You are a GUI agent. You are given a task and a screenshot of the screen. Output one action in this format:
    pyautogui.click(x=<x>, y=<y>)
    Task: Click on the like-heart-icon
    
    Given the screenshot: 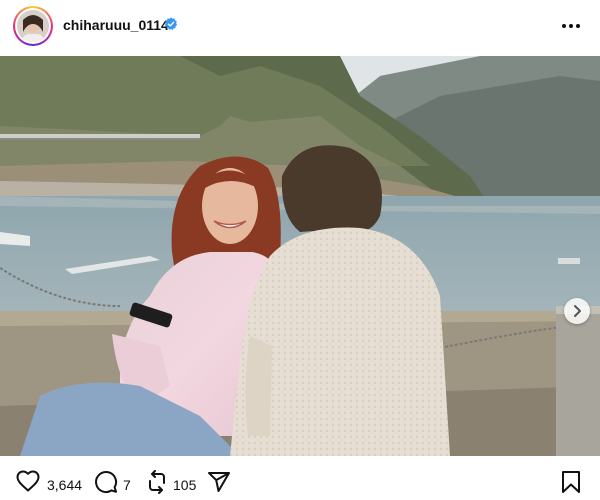 What is the action you would take?
    pyautogui.click(x=28, y=481)
    